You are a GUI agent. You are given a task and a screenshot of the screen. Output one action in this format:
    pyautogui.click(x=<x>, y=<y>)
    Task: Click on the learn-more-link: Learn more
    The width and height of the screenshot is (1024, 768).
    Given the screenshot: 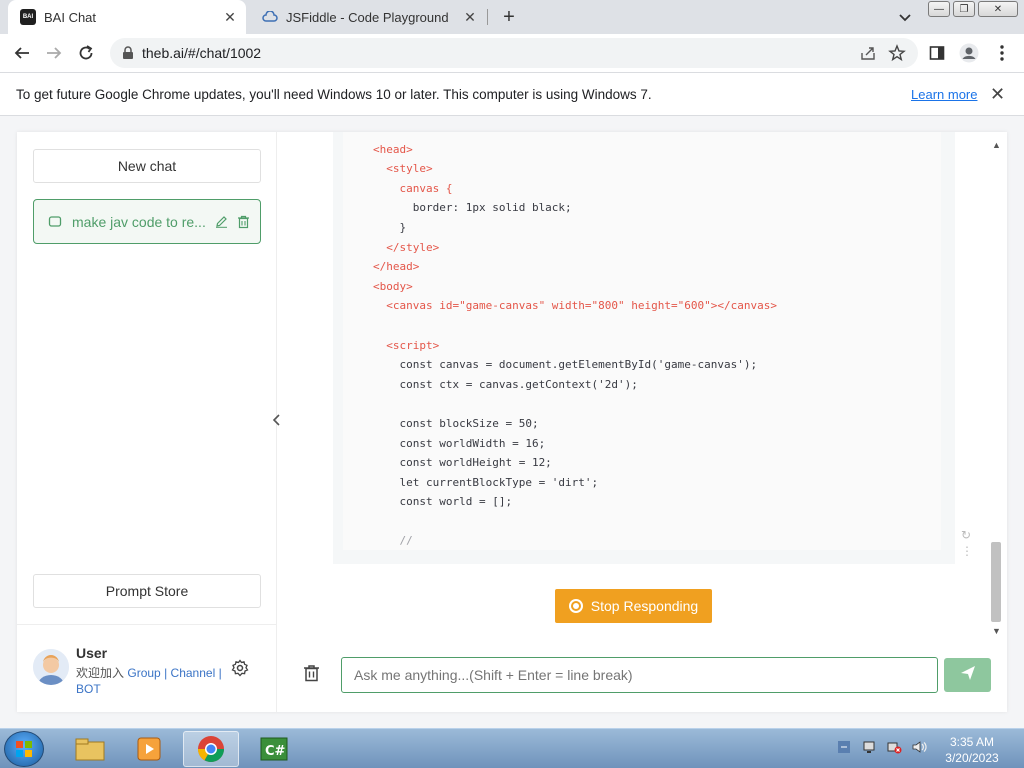 What is the action you would take?
    pyautogui.click(x=944, y=94)
    